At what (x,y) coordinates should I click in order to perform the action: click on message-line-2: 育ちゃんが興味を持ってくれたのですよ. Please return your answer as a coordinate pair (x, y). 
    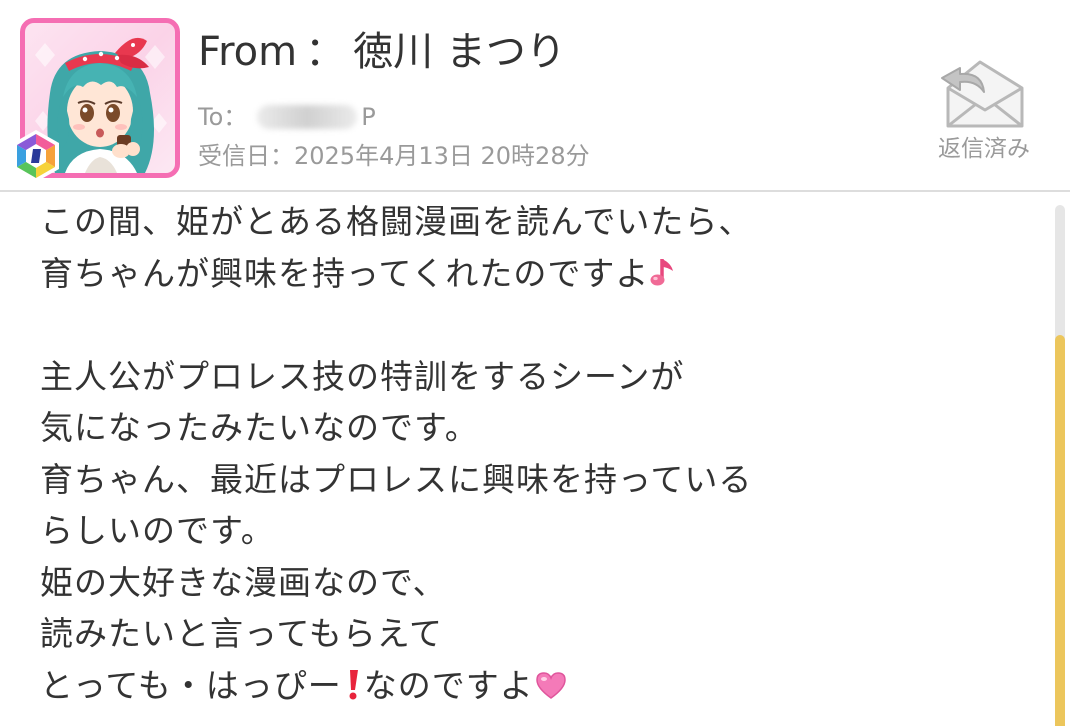
    Looking at the image, I should click on (540, 274).